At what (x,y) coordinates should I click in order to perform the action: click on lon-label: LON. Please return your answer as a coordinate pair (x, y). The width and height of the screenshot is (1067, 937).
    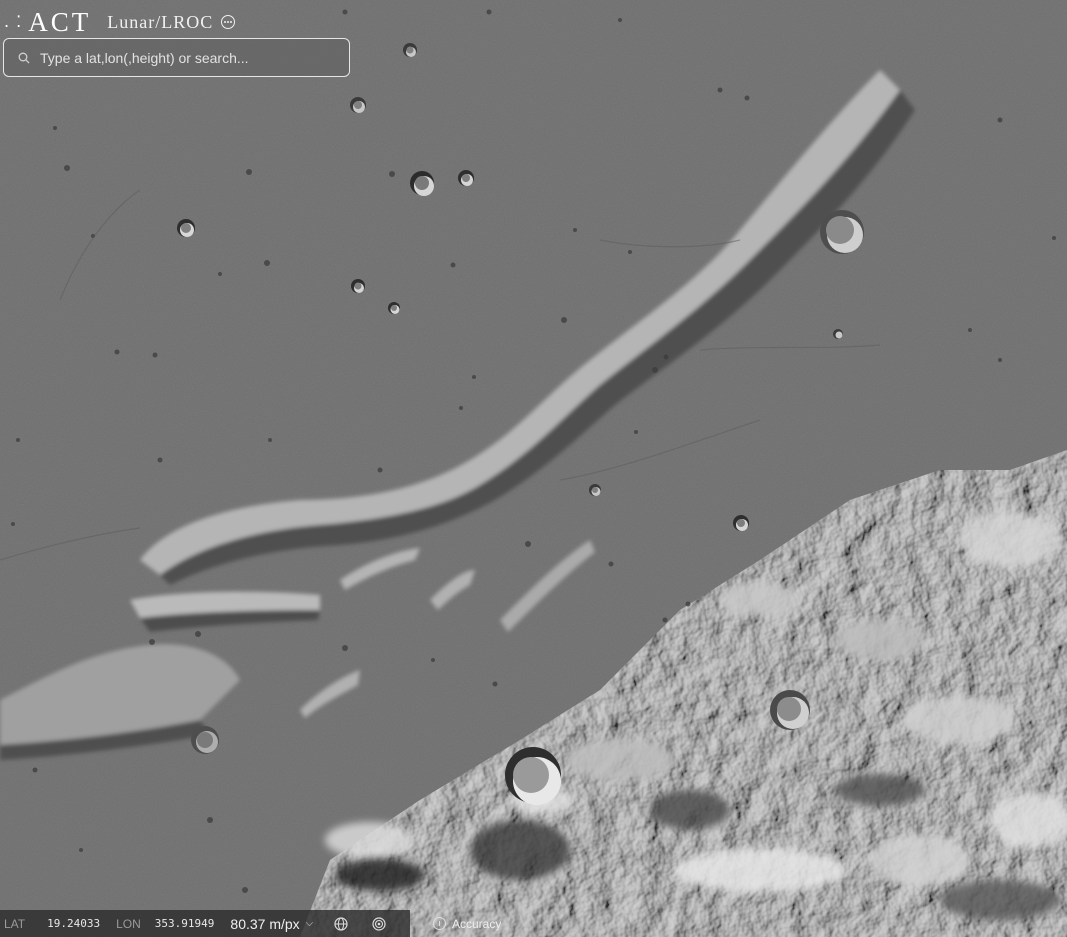
    Looking at the image, I should click on (128, 923).